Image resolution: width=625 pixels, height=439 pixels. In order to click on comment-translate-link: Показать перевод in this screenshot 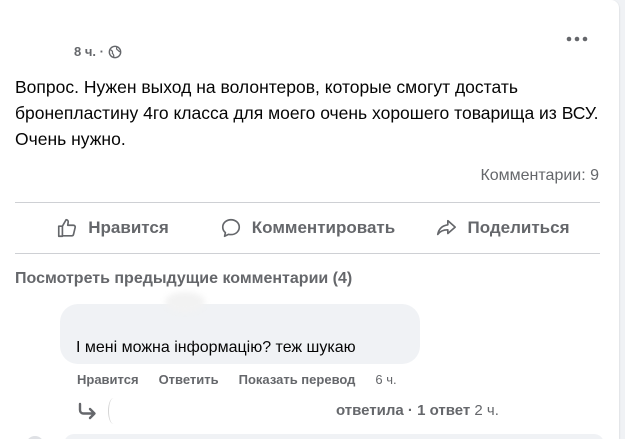, I will do `click(297, 379)`.